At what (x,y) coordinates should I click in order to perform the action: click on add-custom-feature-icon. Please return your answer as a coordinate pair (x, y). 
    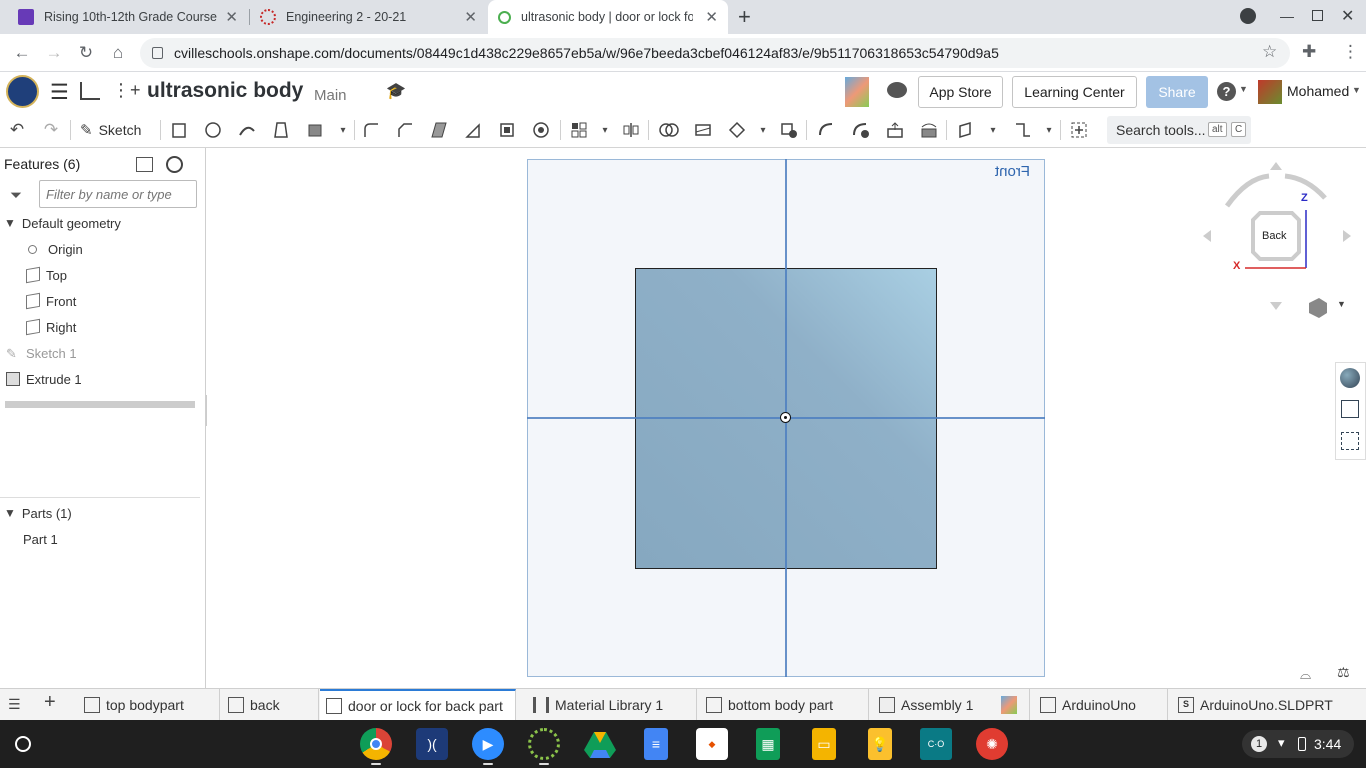
    Looking at the image, I should click on (1079, 130).